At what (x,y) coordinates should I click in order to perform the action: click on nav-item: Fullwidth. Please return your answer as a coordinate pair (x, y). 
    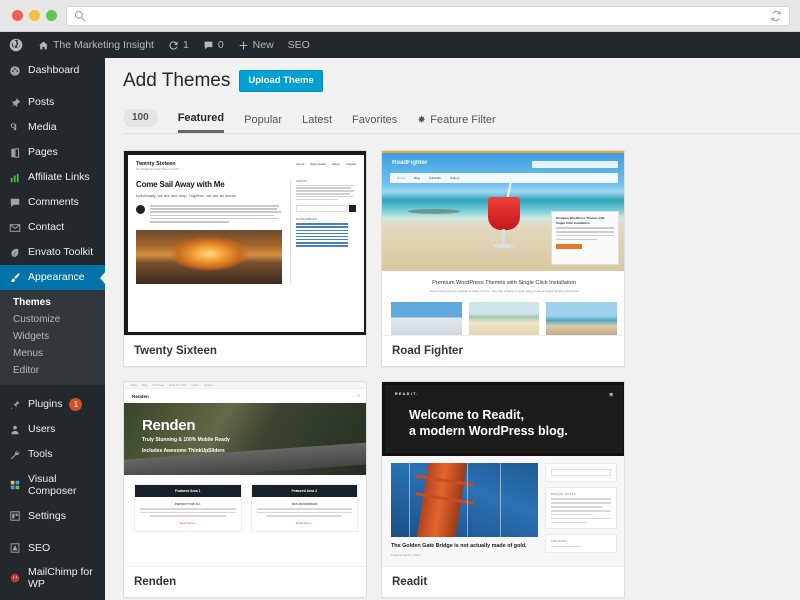
    Looking at the image, I should click on (435, 178).